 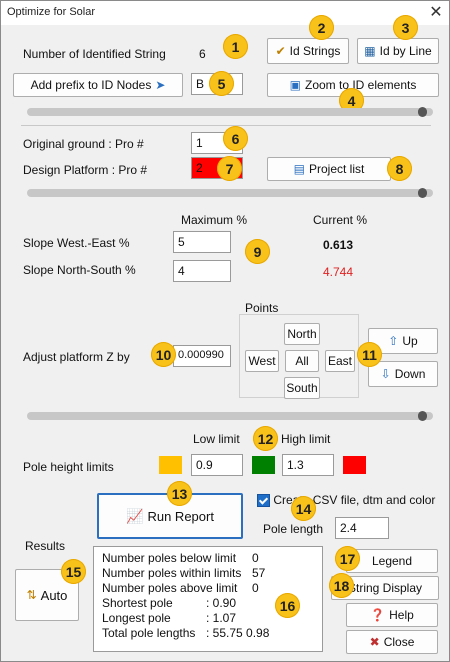 I want to click on pole-length-input: 2.4, so click(x=362, y=528).